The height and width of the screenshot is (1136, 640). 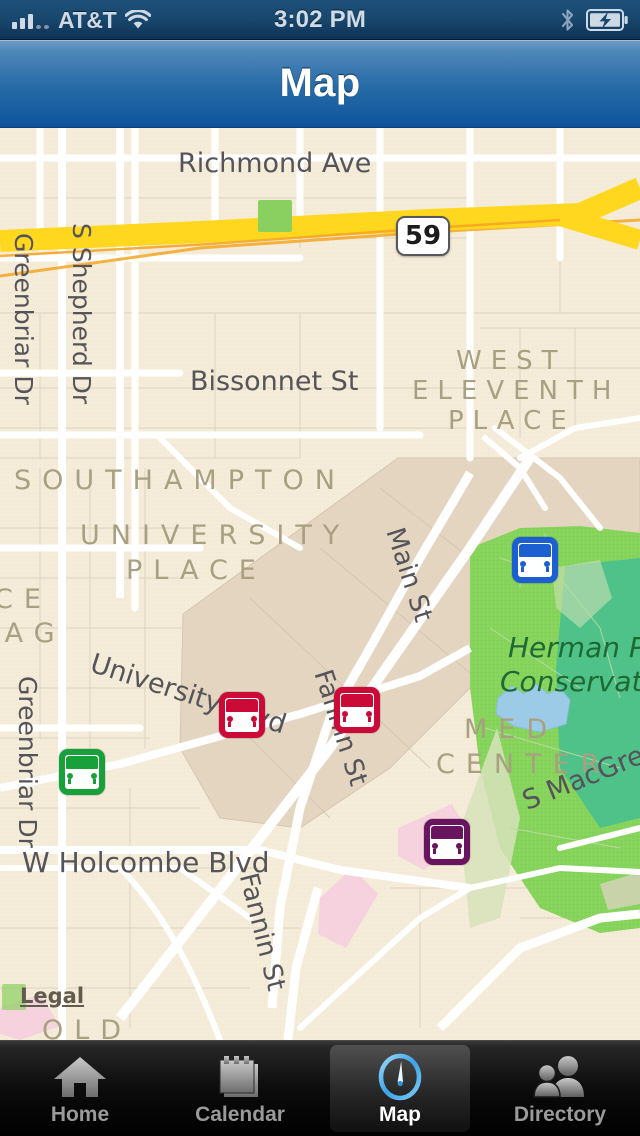 What do you see at coordinates (560, 1077) in the screenshot?
I see `people-icon` at bounding box center [560, 1077].